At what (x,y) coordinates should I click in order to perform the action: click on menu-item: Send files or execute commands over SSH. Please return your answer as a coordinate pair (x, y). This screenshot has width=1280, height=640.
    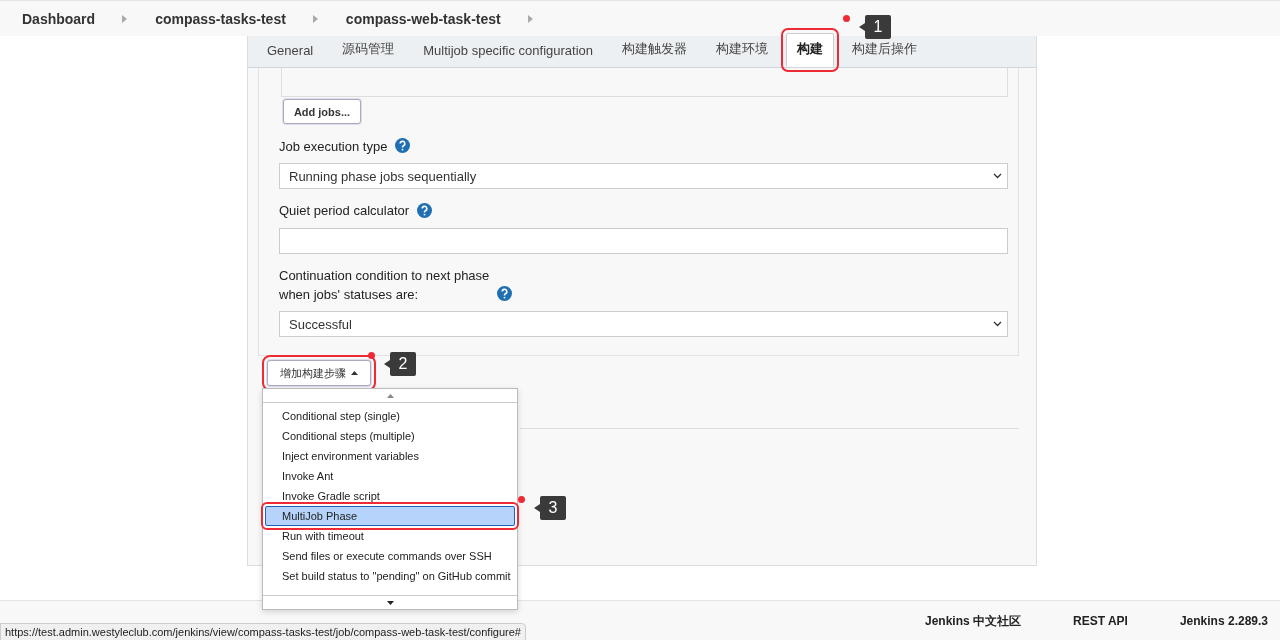
    Looking at the image, I should click on (390, 556).